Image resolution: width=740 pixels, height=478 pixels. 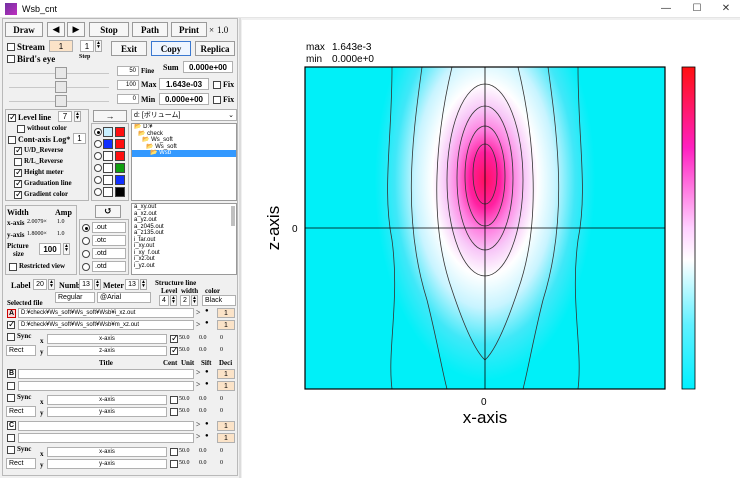 What do you see at coordinates (184, 153) in the screenshot?
I see `folder-item-selected: 📂 Wsb` at bounding box center [184, 153].